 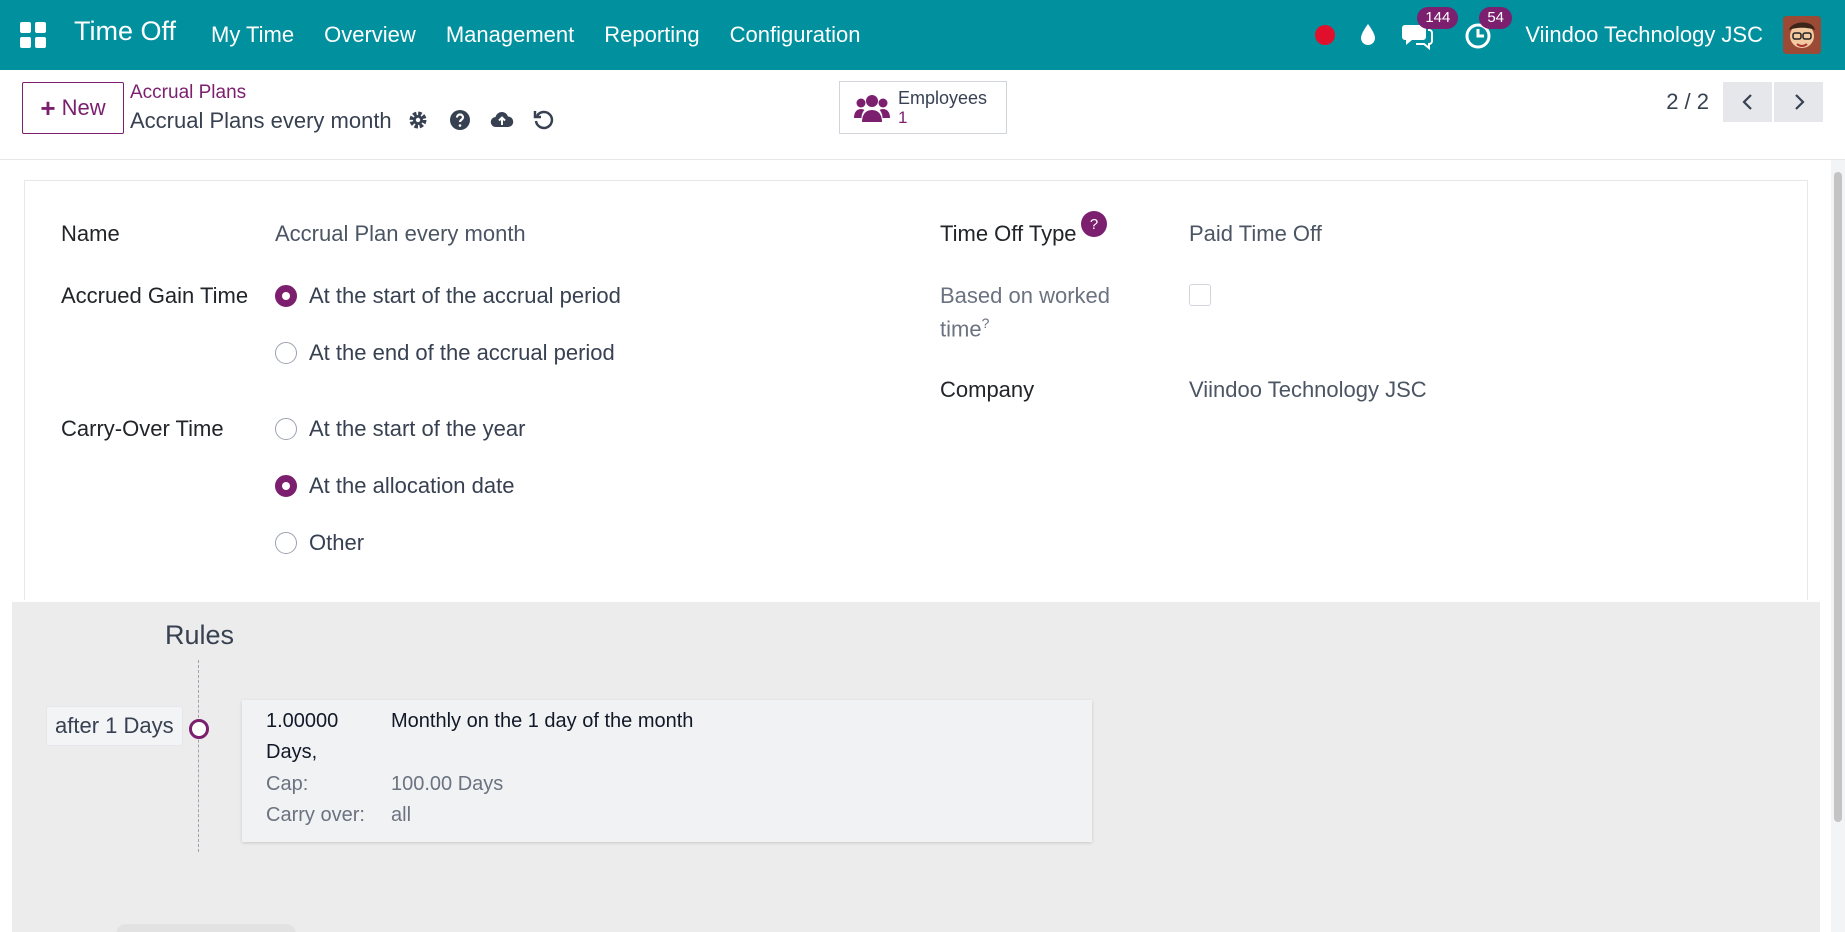 What do you see at coordinates (1644, 35) in the screenshot?
I see `company-switcher: Viindoo Technology JSC` at bounding box center [1644, 35].